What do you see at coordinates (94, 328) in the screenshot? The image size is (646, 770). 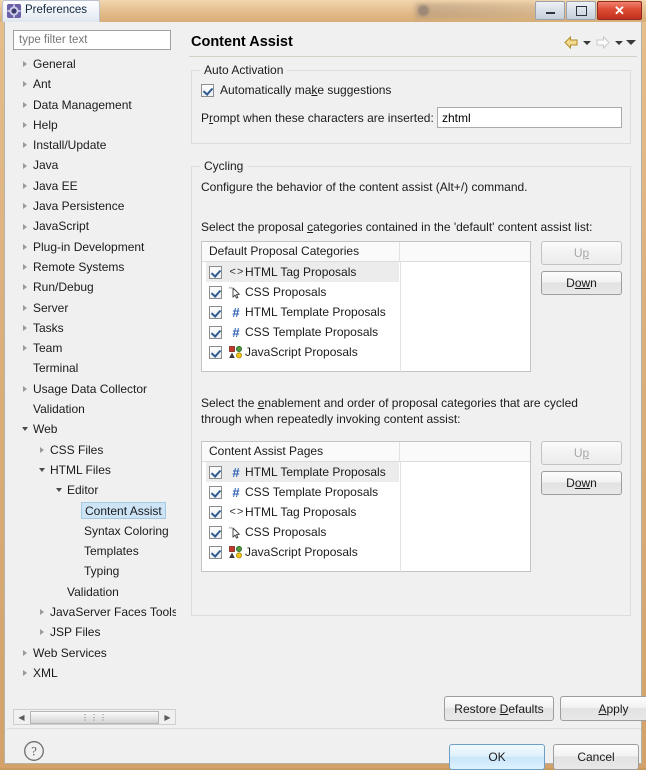 I see `sidebar-item-tasks: Tasks` at bounding box center [94, 328].